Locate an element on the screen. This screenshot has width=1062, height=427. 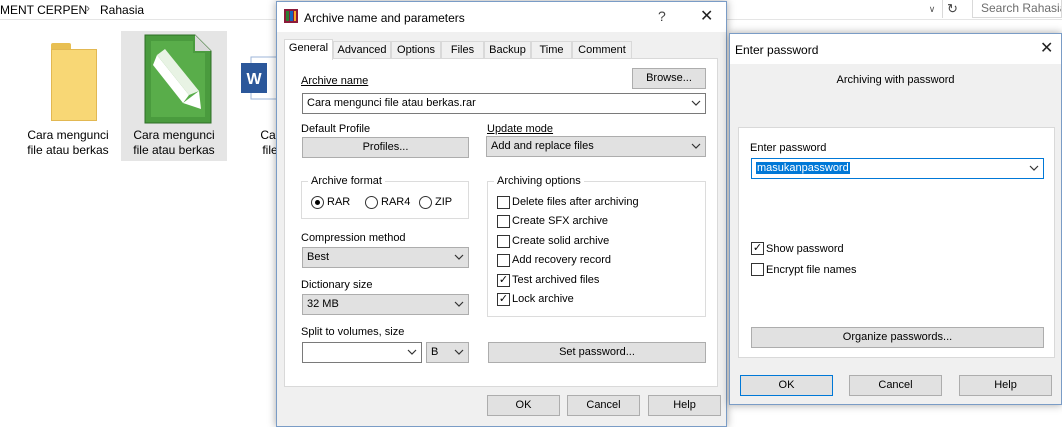
default-profile-label: Default Profile is located at coordinates (336, 129).